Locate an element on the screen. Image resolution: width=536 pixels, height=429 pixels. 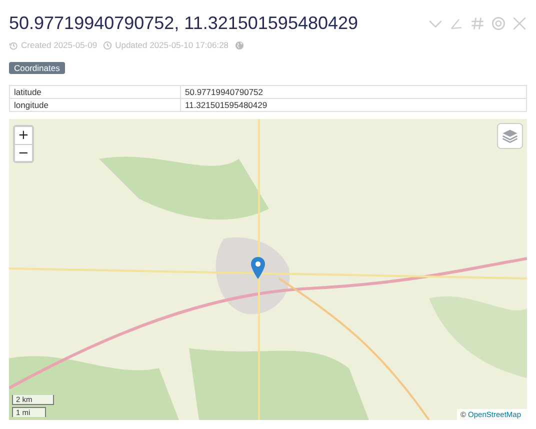
updated-date: Updated 2025-05-10 17:06:28 is located at coordinates (172, 45).